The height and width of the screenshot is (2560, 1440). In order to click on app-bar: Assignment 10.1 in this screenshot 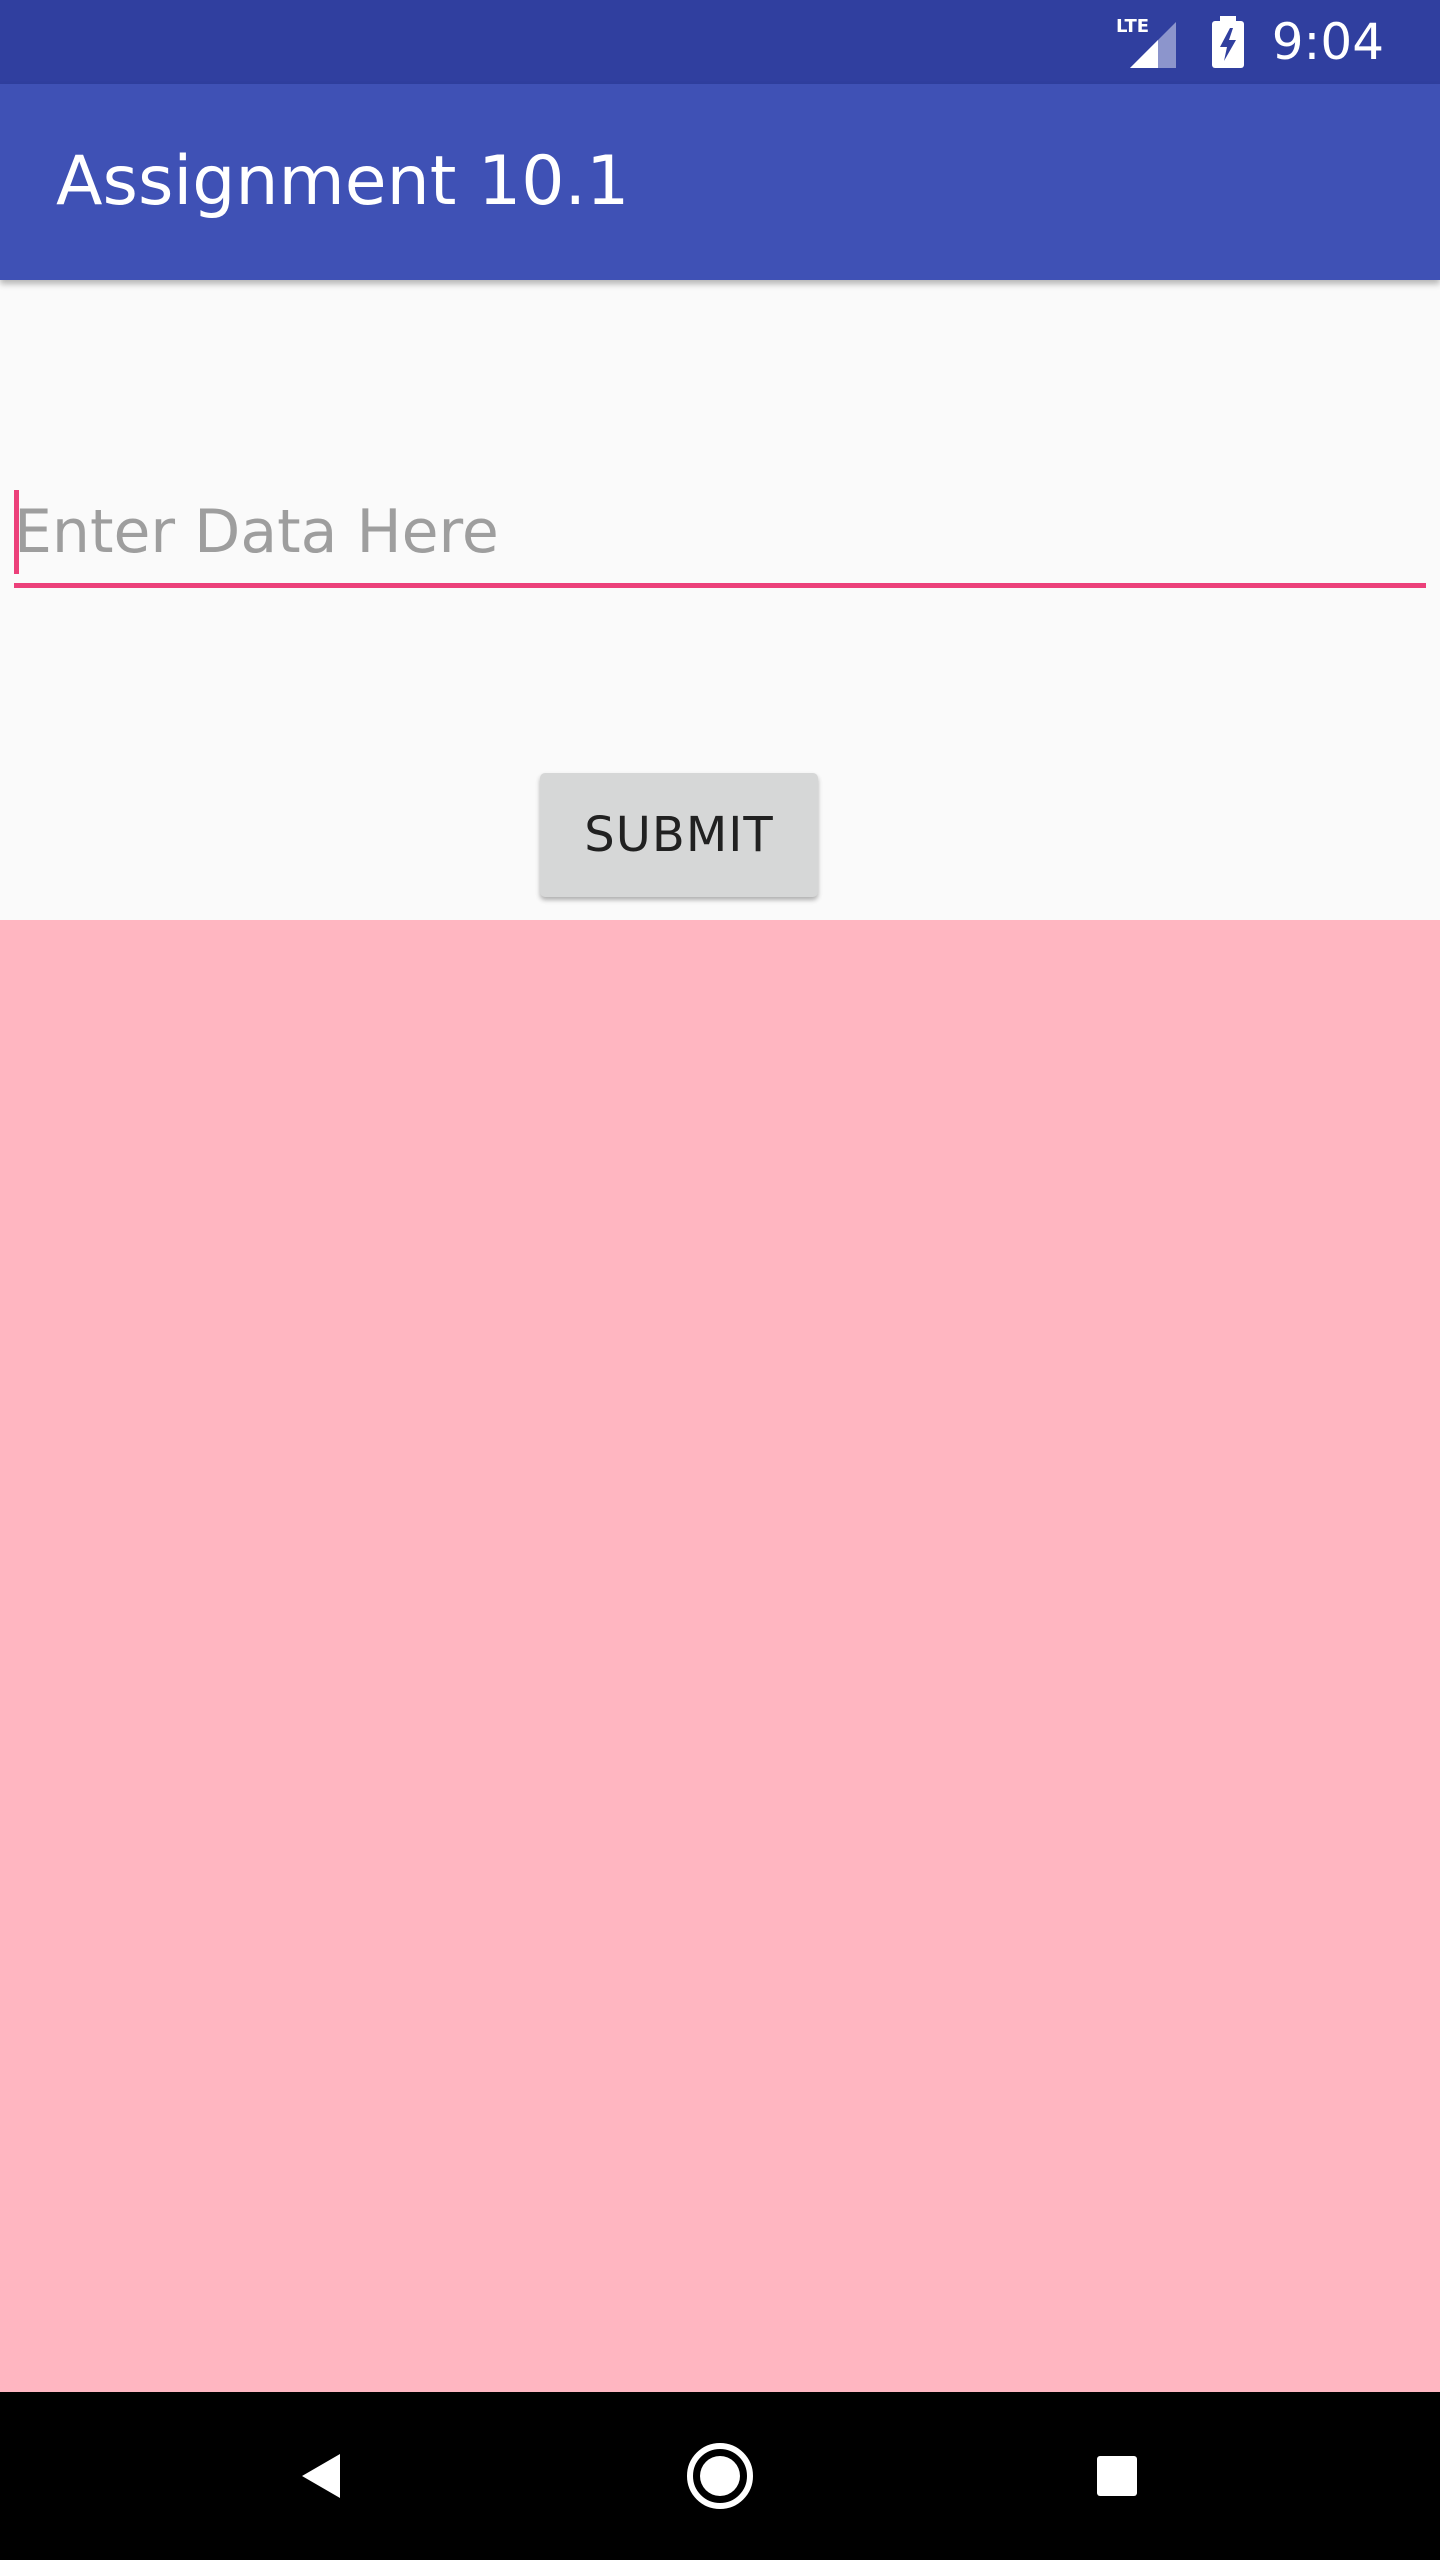, I will do `click(720, 182)`.